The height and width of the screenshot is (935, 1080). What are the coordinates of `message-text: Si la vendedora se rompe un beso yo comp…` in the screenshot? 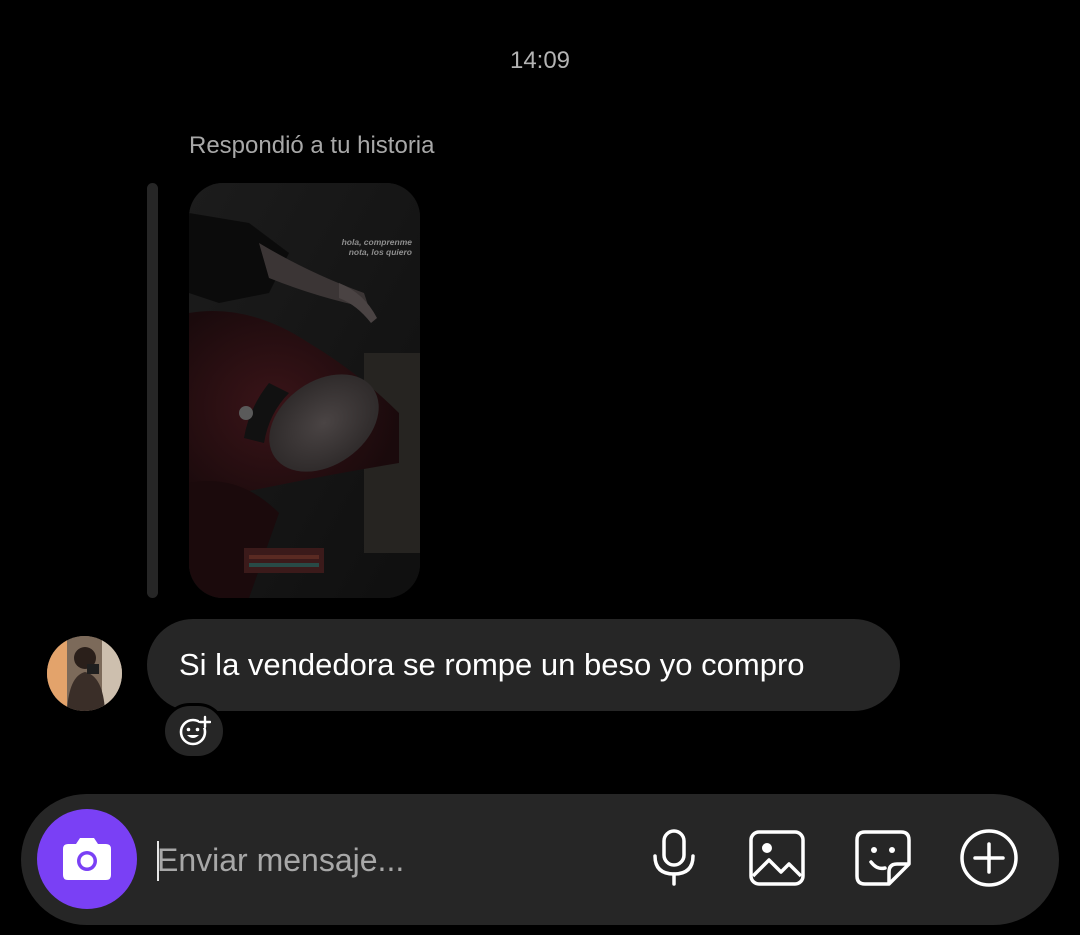 It's located at (492, 664).